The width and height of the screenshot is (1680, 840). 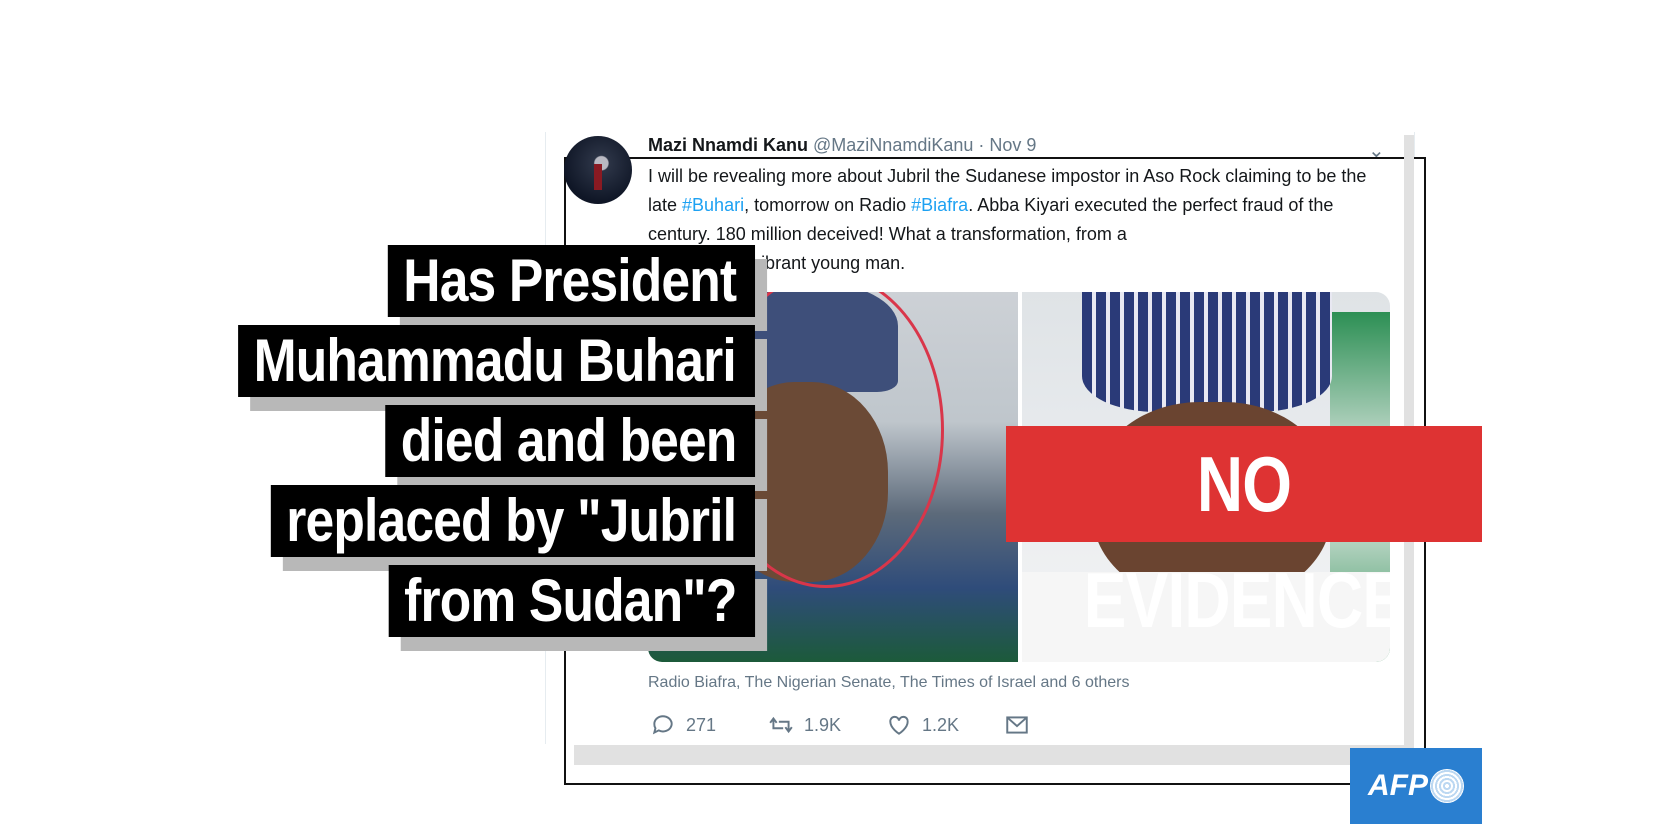 I want to click on retweet-icon, so click(x=781, y=725).